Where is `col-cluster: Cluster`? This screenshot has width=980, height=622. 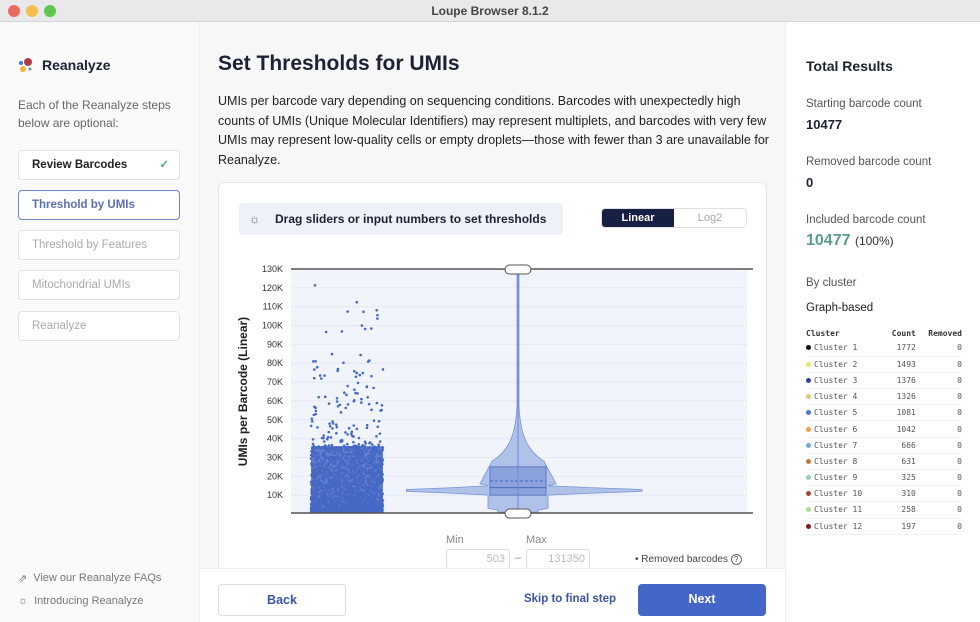
col-cluster: Cluster is located at coordinates (823, 333).